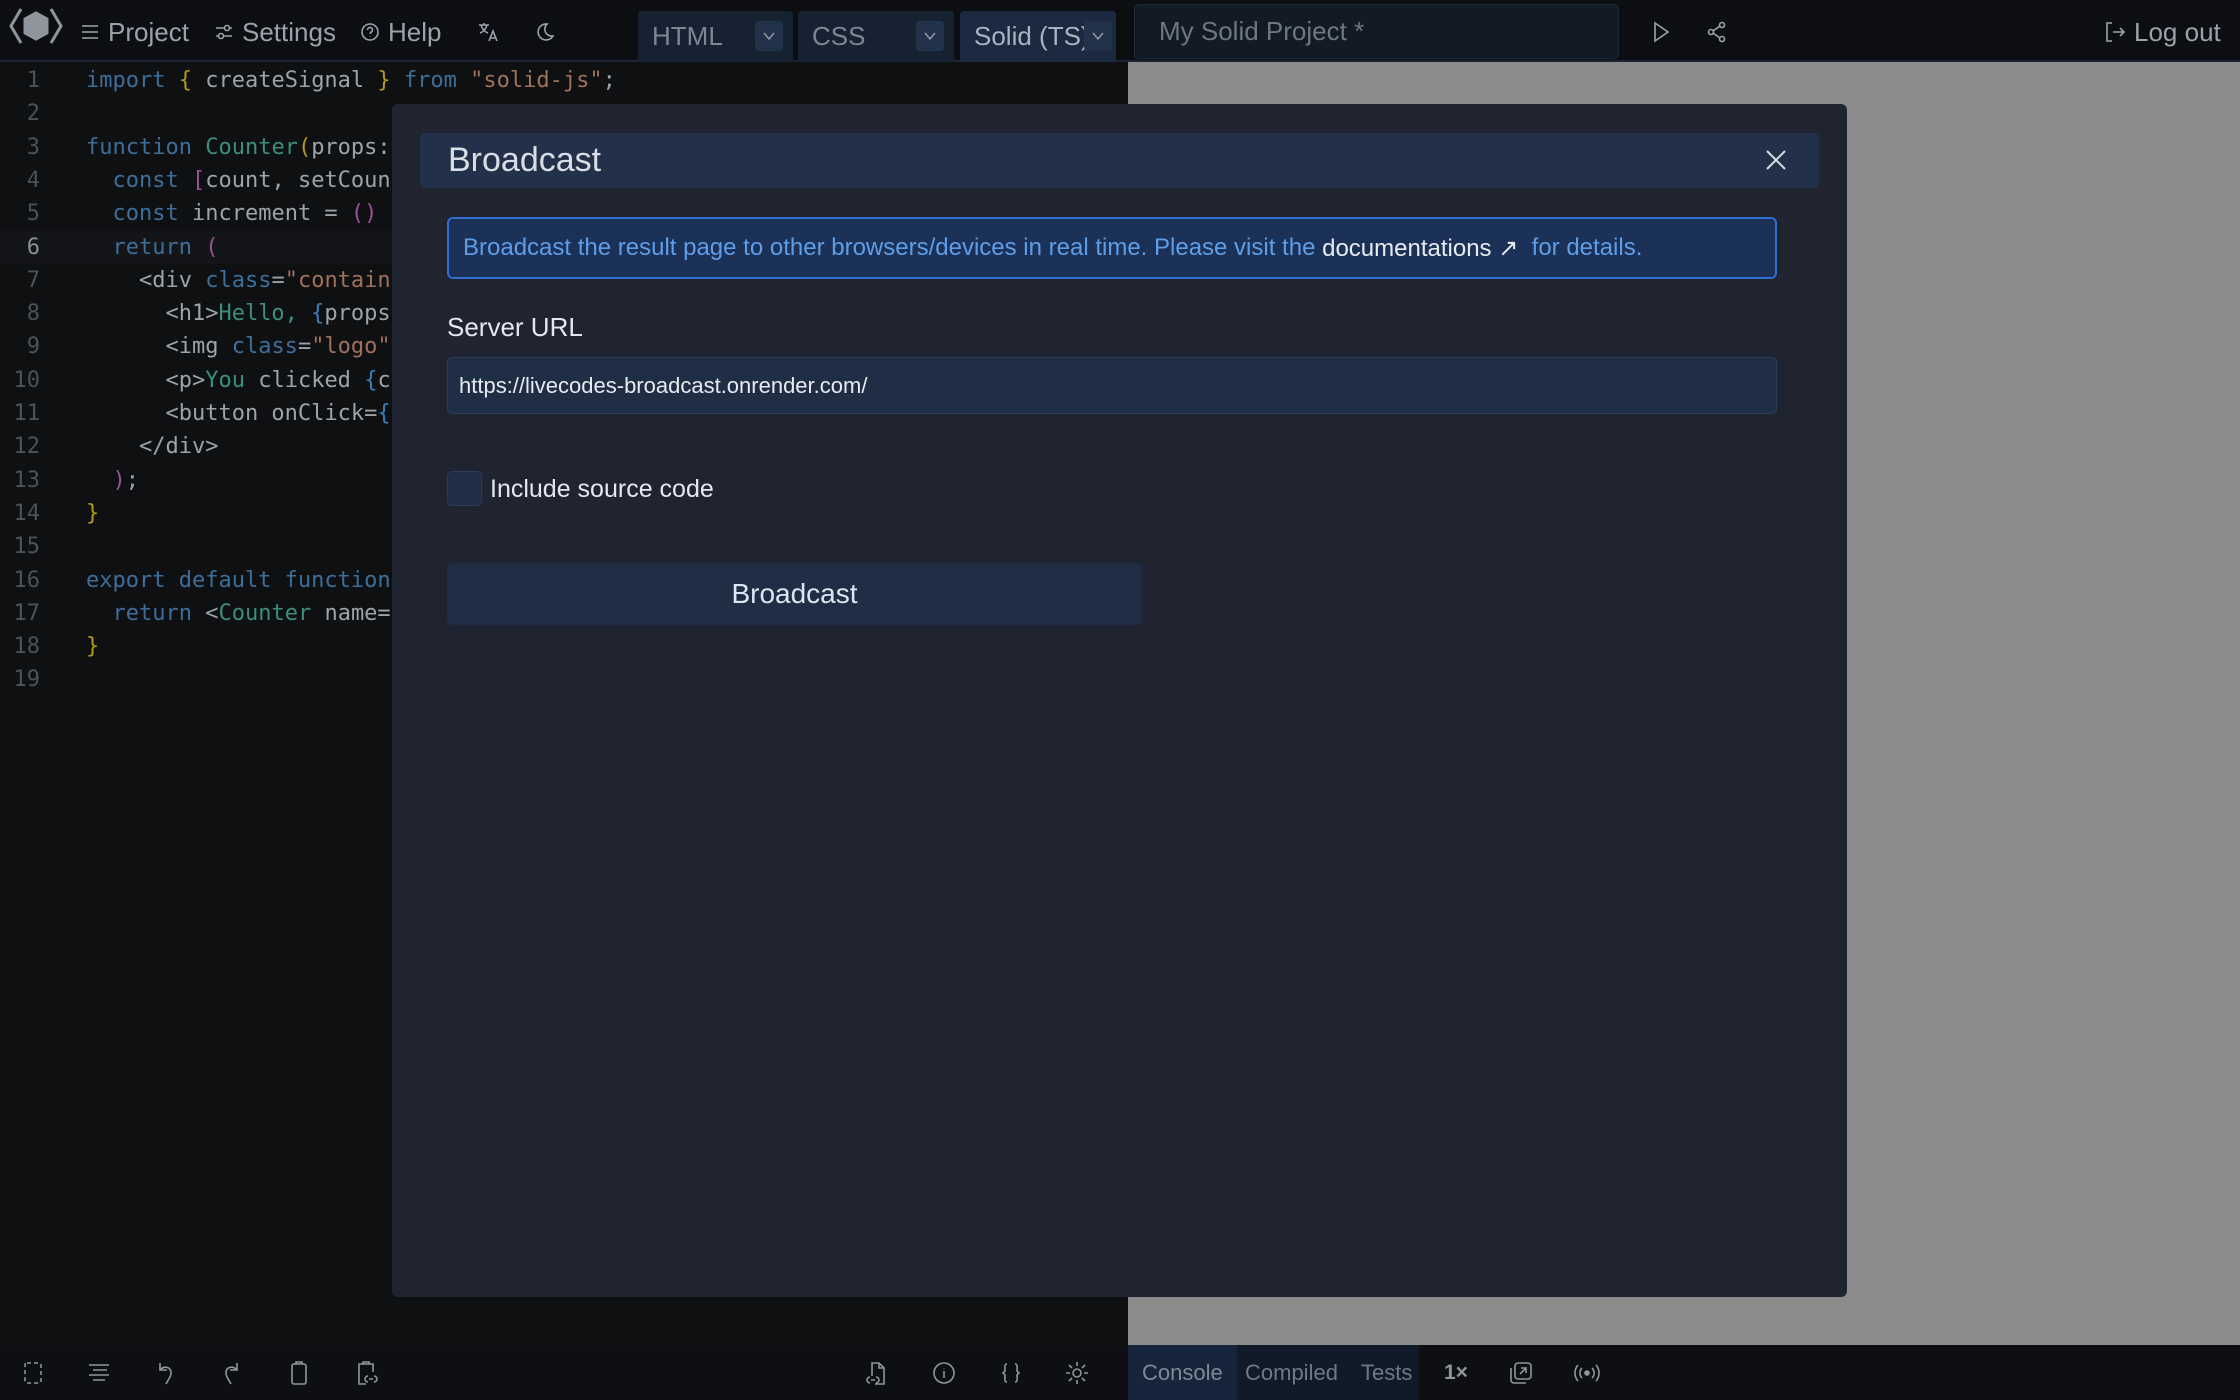 The height and width of the screenshot is (1400, 2240). Describe the element at coordinates (20, 113) in the screenshot. I see `code-line: 2` at that location.